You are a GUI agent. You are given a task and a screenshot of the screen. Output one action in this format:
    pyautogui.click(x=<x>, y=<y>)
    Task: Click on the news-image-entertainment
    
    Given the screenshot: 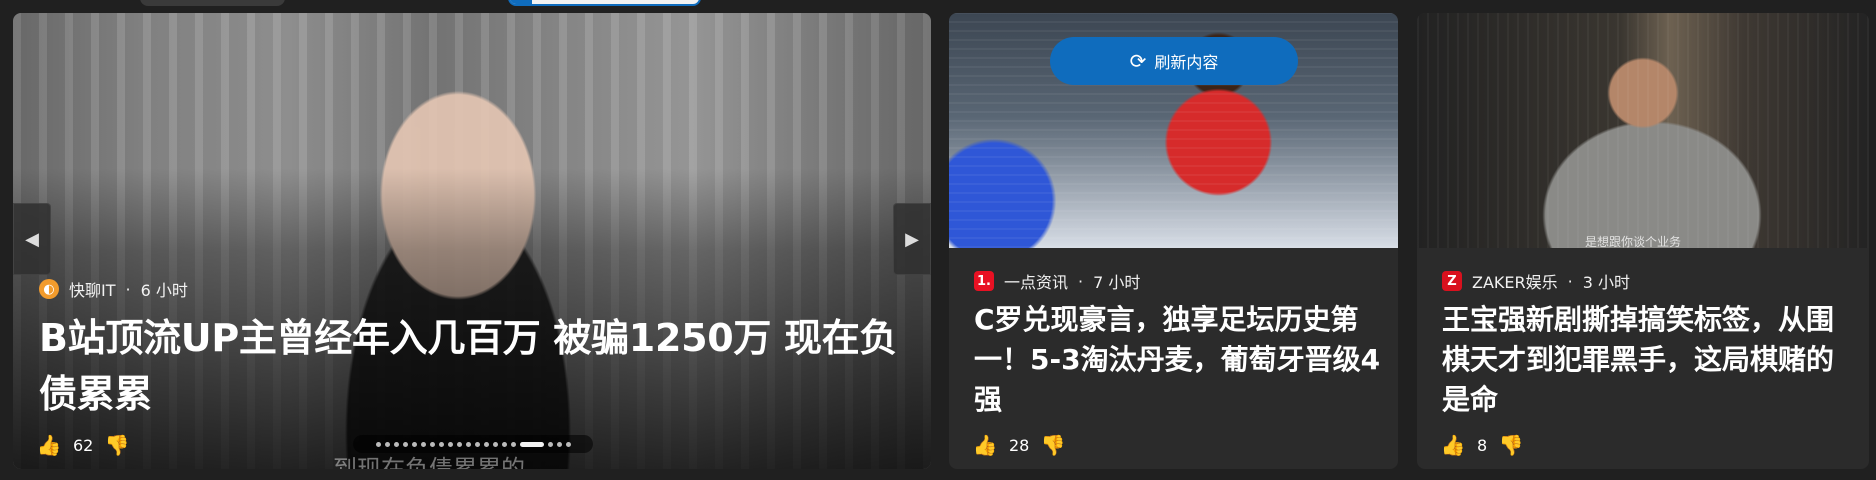 What is the action you would take?
    pyautogui.click(x=1643, y=130)
    